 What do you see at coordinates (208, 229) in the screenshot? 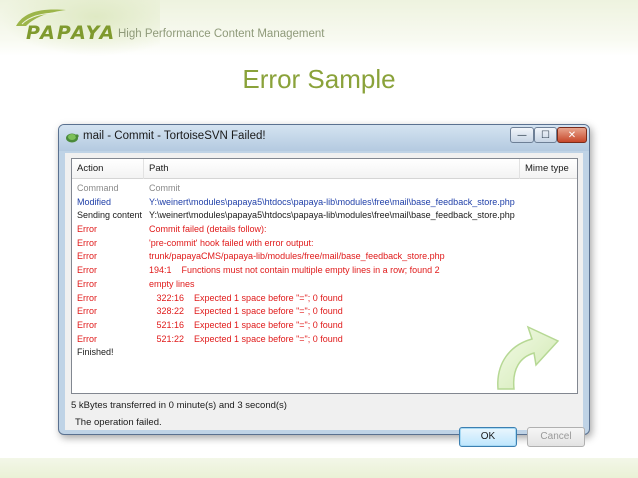
I see `log-row-path: Commit failed (details follow):` at bounding box center [208, 229].